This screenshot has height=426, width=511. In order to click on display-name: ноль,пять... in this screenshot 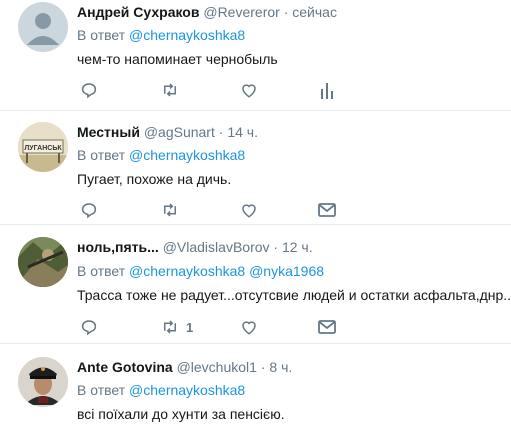, I will do `click(118, 247)`.